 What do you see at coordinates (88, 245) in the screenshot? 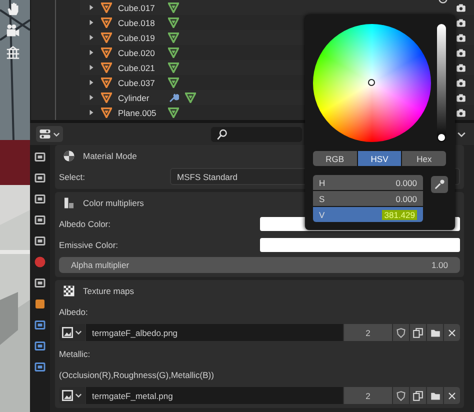
I see `field-label: Emissive Color:` at bounding box center [88, 245].